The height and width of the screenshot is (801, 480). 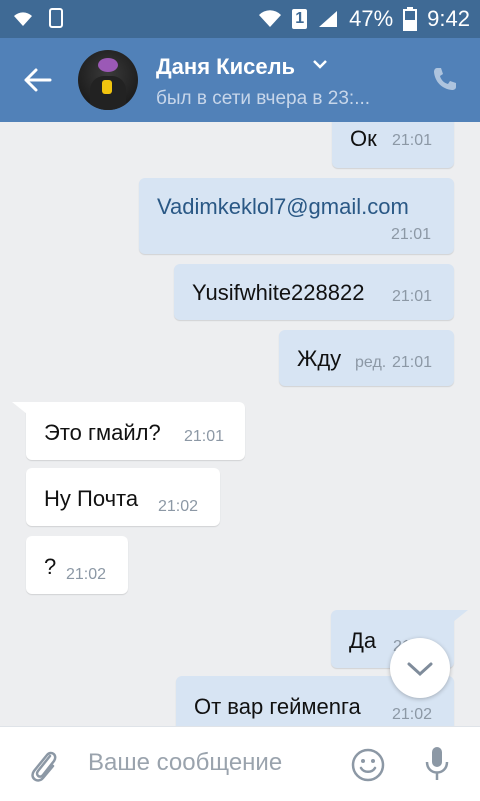 What do you see at coordinates (371, 18) in the screenshot?
I see `battery-percent: 47%` at bounding box center [371, 18].